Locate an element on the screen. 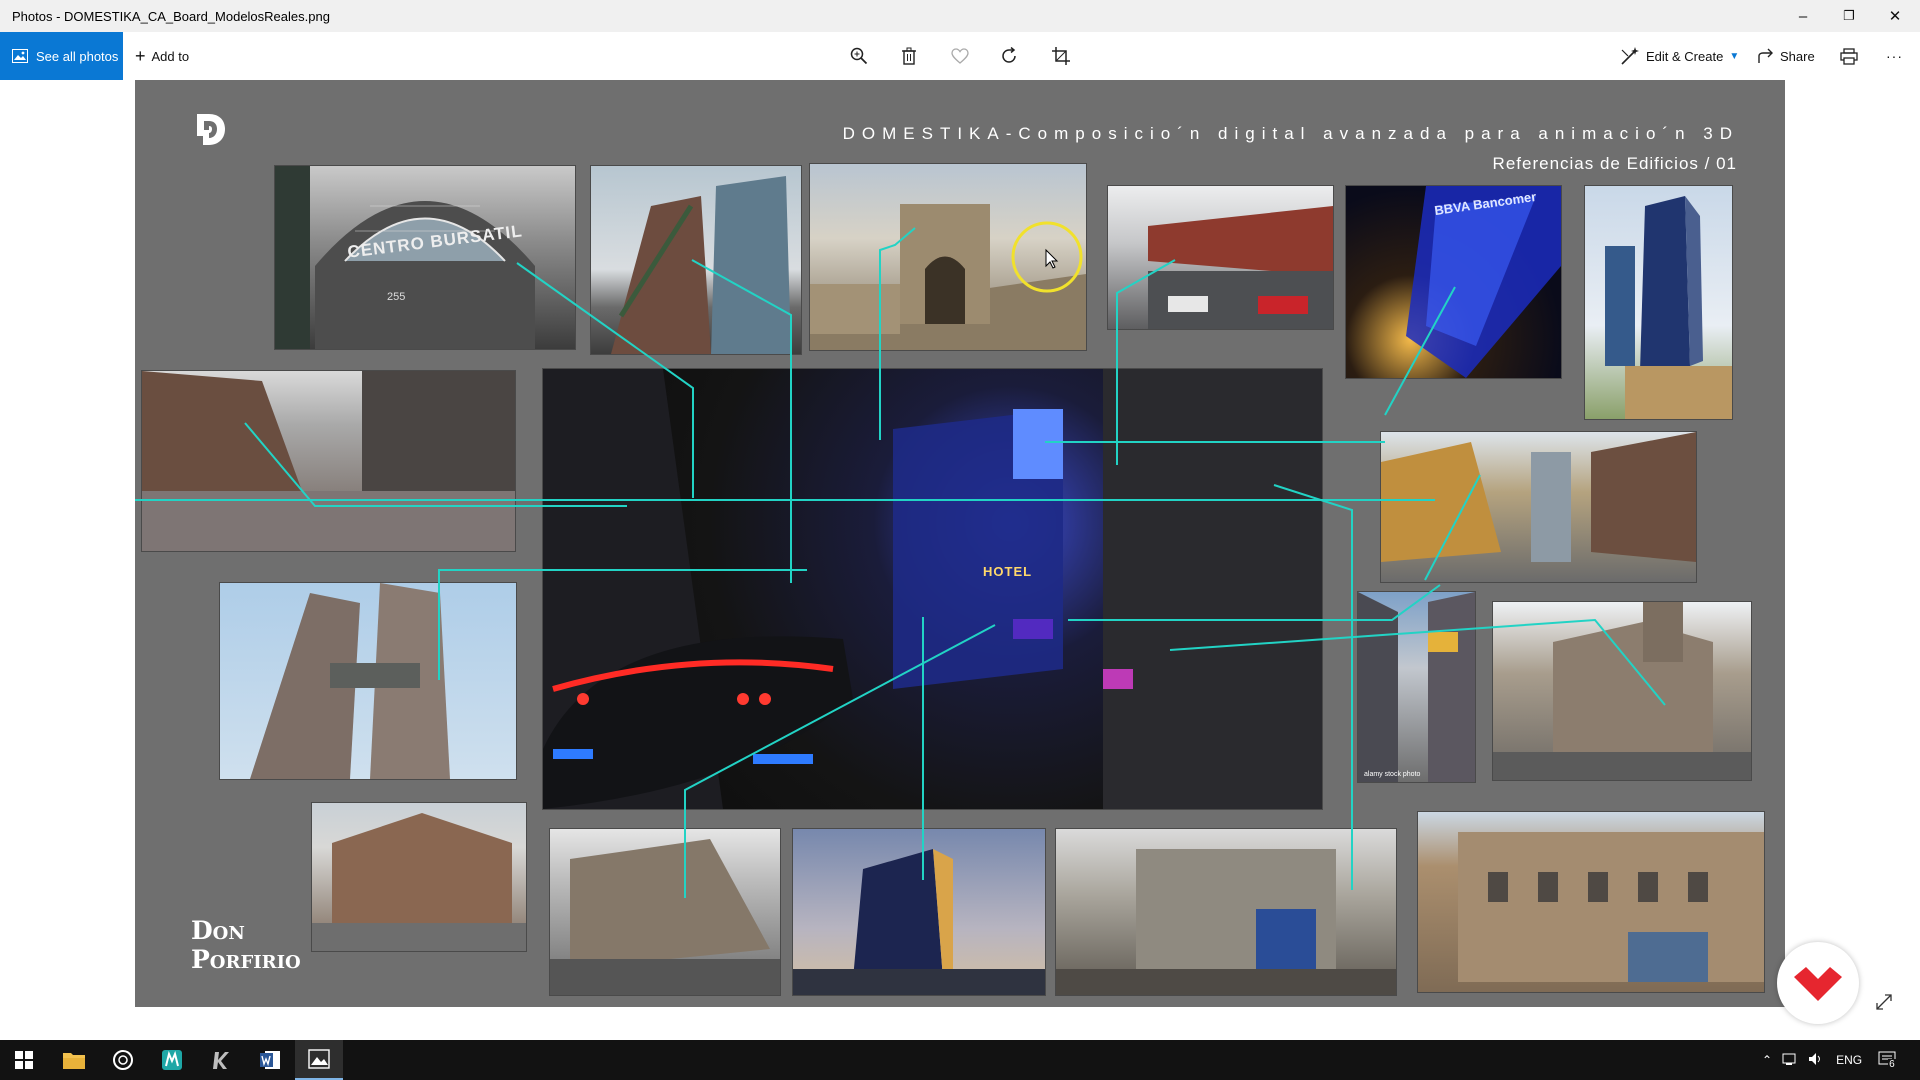 This screenshot has height=1080, width=1920. see-all-photos-button: See all photos is located at coordinates (61, 56).